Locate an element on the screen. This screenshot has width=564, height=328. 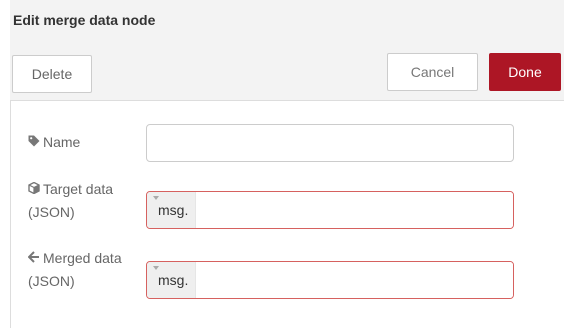
tray-title: Edit merge data node is located at coordinates (287, 20).